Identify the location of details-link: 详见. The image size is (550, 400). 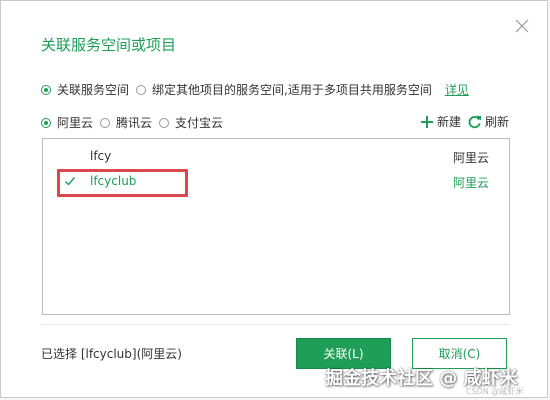
(457, 89).